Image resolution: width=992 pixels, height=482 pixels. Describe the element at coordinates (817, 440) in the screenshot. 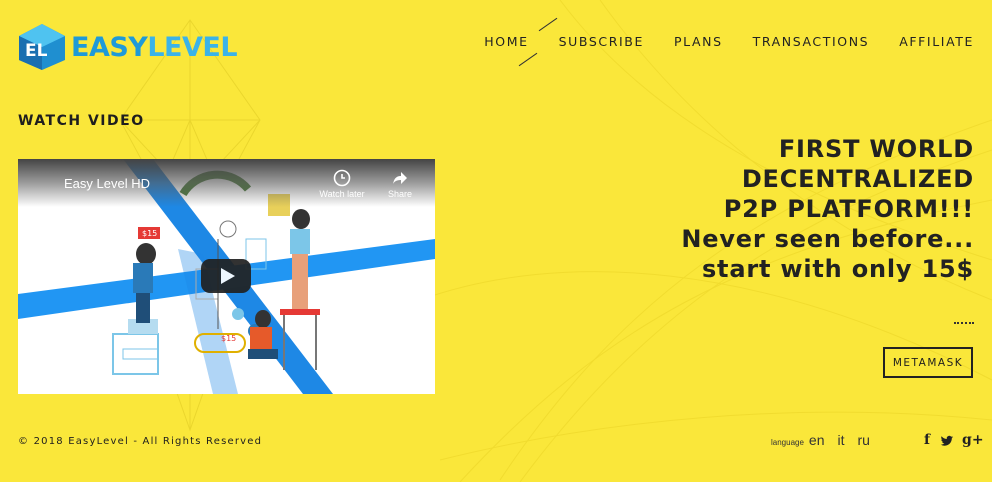

I see `language-en: en` at that location.